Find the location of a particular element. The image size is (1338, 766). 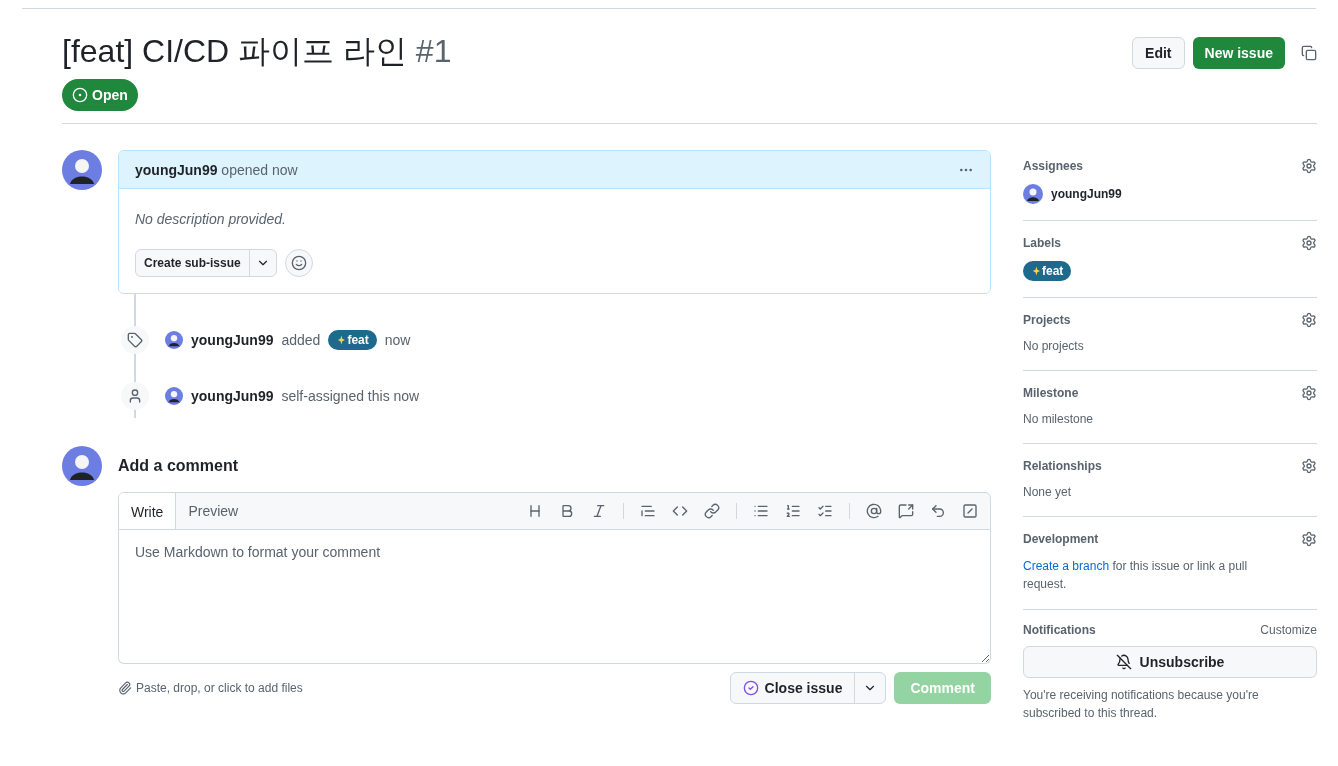

event-text: added is located at coordinates (301, 340).